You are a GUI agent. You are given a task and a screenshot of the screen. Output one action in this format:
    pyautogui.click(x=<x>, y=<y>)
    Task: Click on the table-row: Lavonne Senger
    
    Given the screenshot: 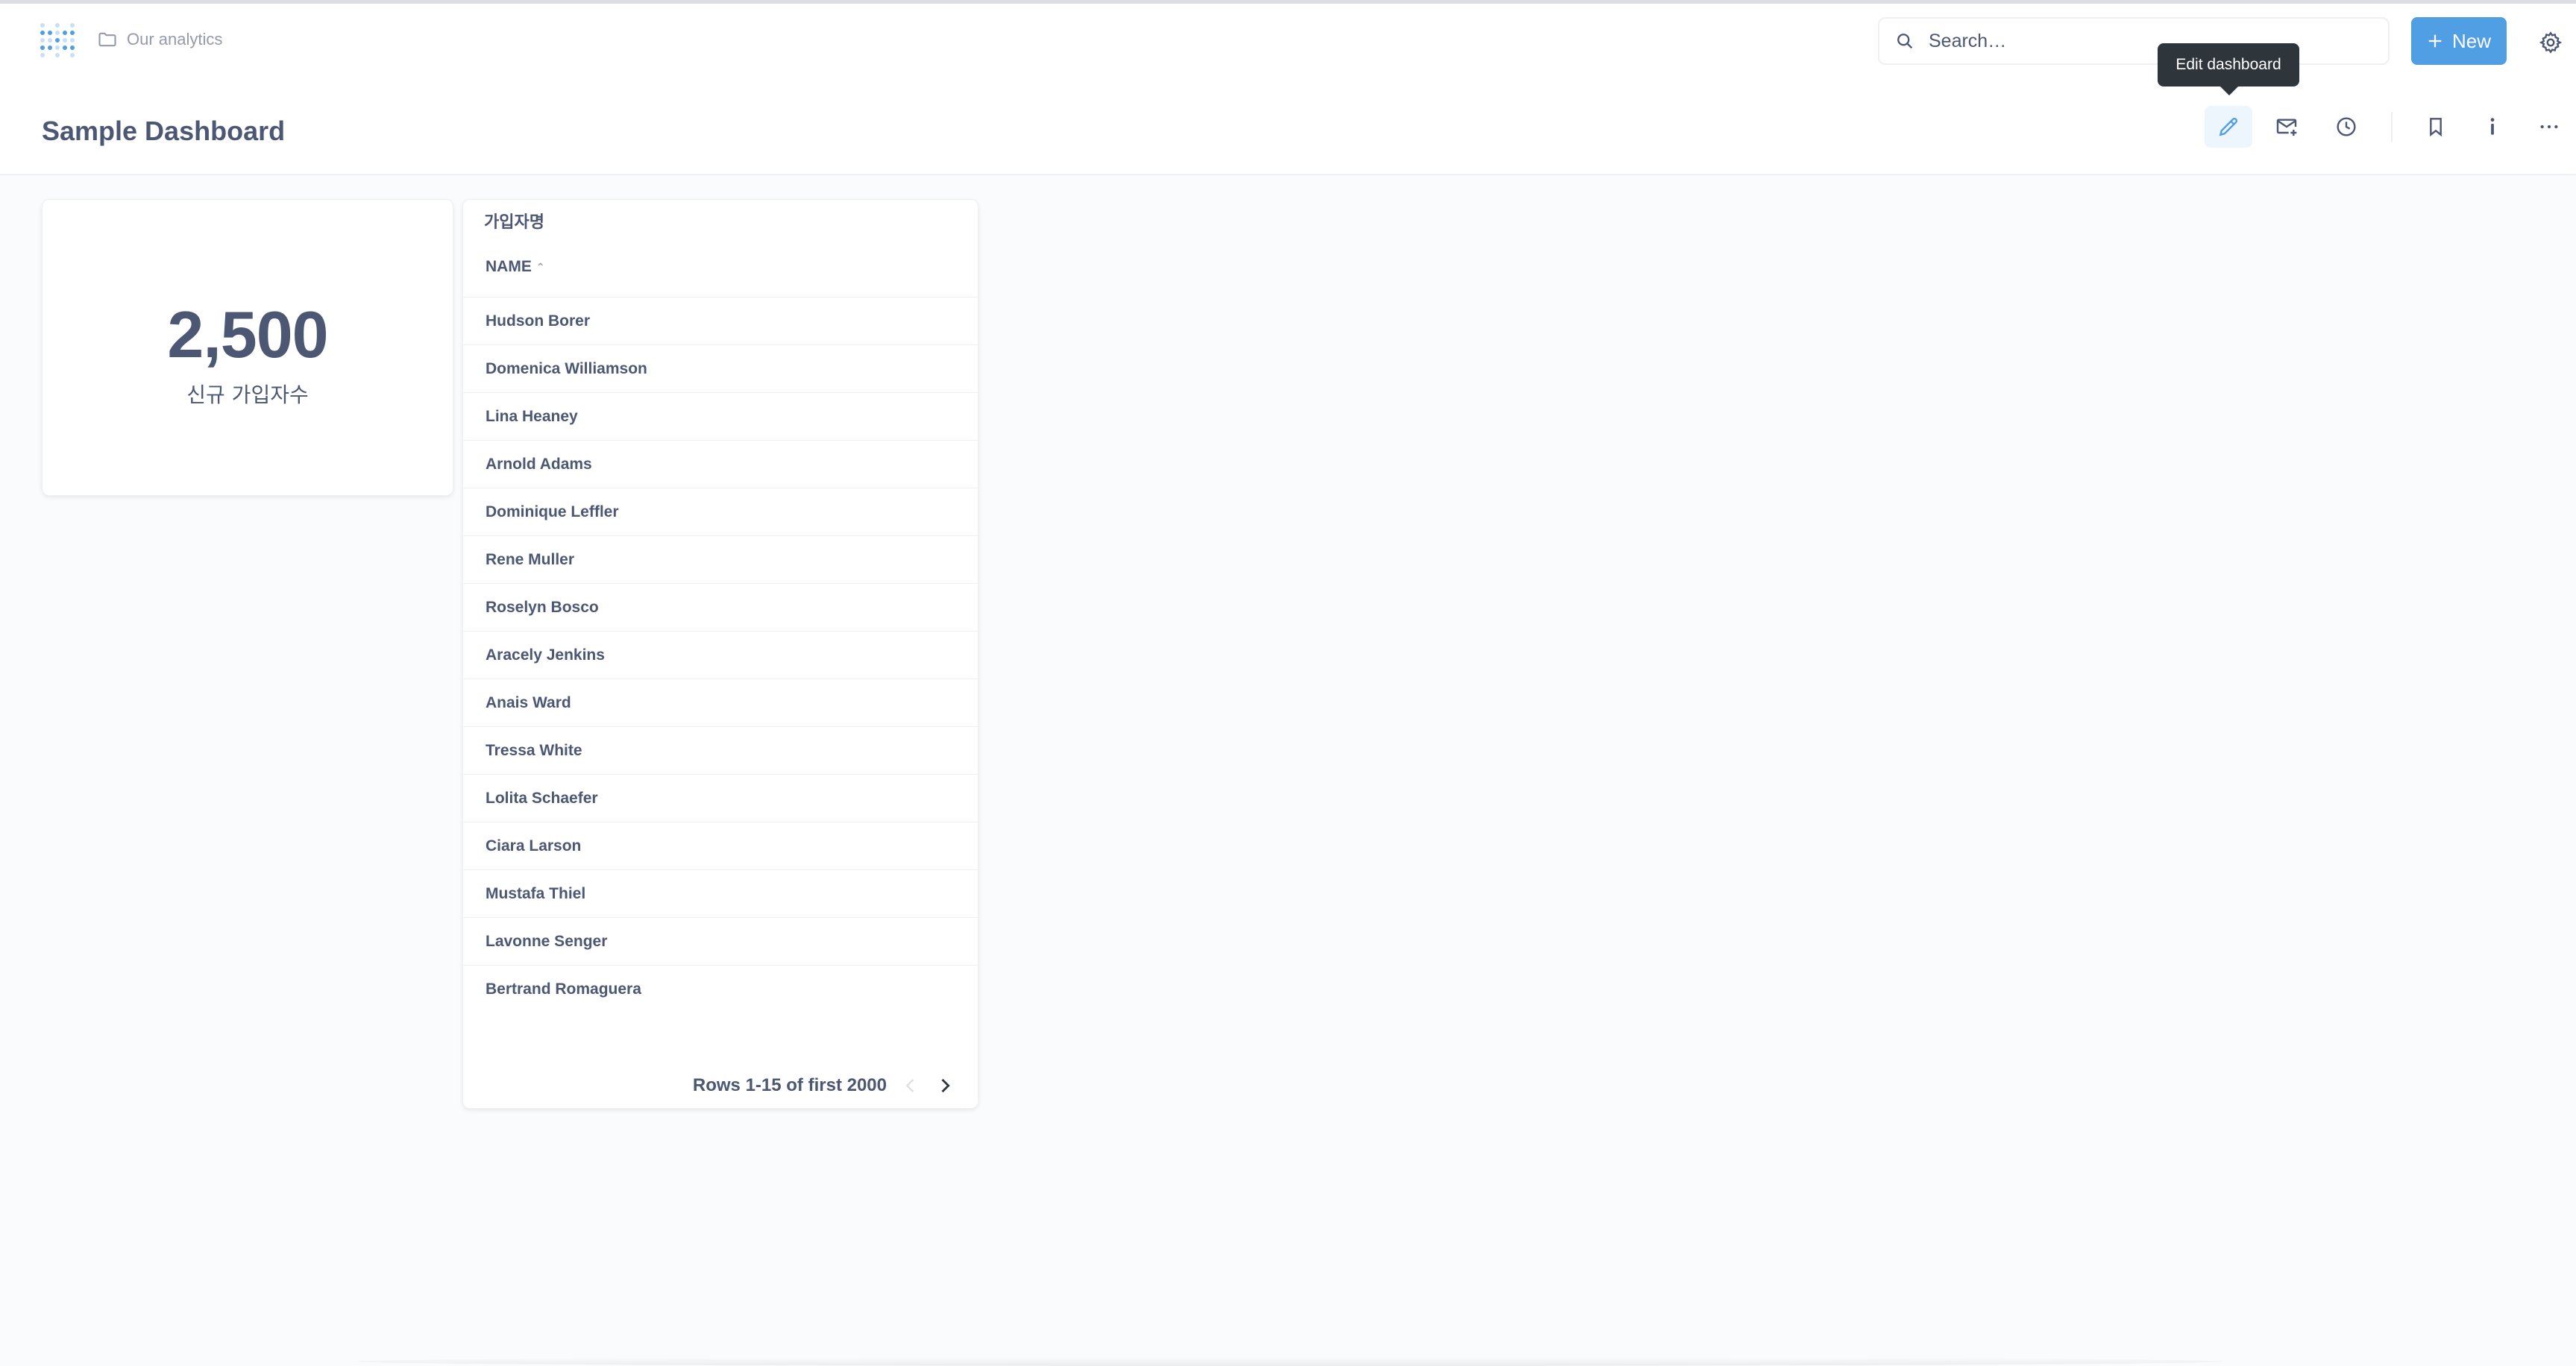 What is the action you would take?
    pyautogui.click(x=721, y=941)
    